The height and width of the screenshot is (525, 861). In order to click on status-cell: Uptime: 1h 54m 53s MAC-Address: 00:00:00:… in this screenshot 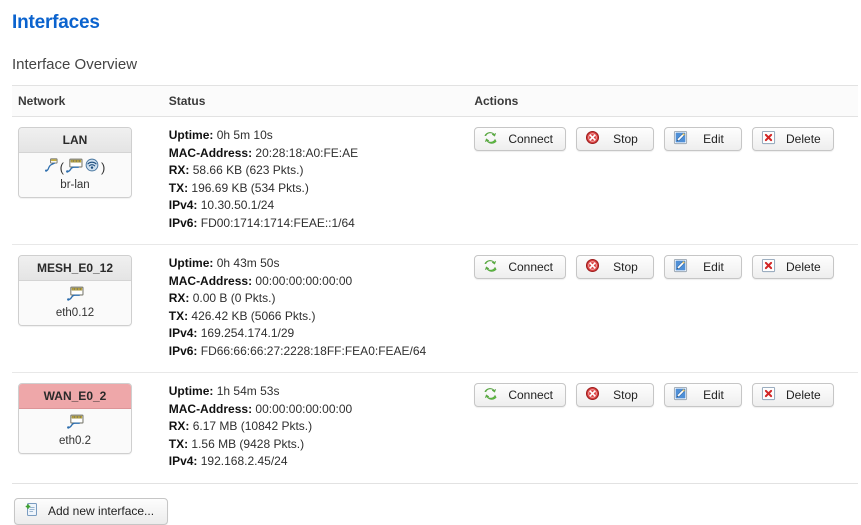, I will do `click(315, 427)`.